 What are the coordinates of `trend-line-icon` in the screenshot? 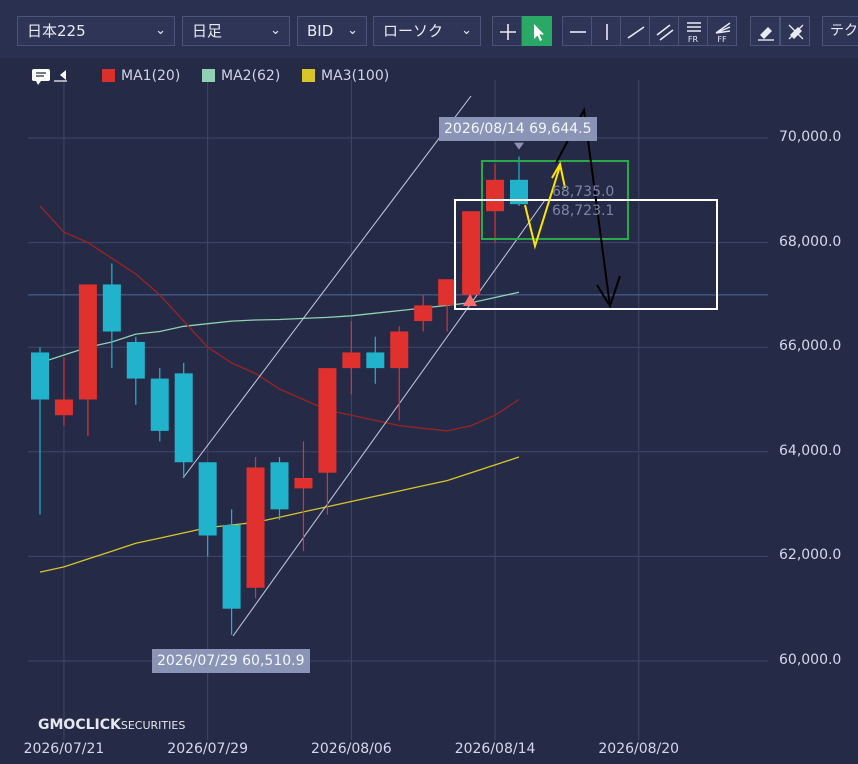 It's located at (636, 32).